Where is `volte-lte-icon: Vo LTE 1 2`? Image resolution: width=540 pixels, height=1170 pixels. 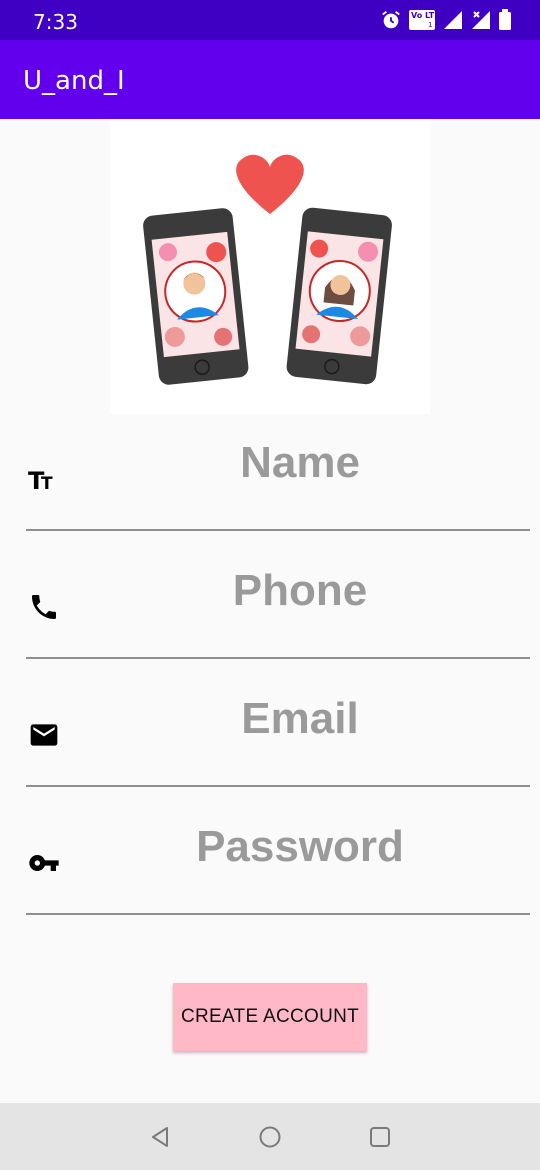
volte-lte-icon: Vo LTE 1 2 is located at coordinates (422, 20).